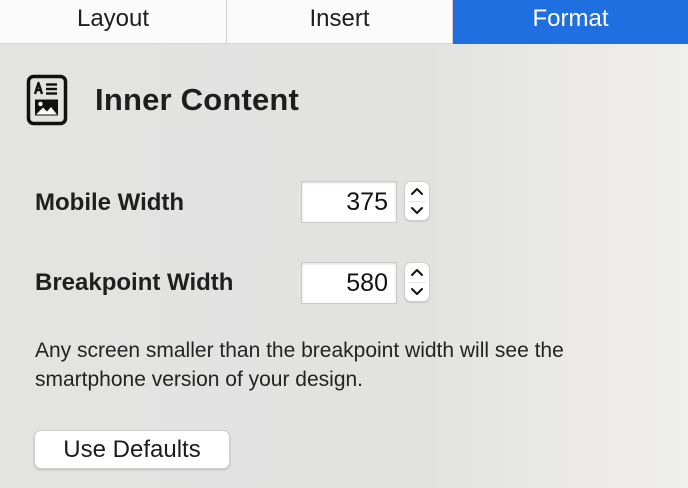  I want to click on breakpoint-width-label: Breakpoint Width, so click(134, 282).